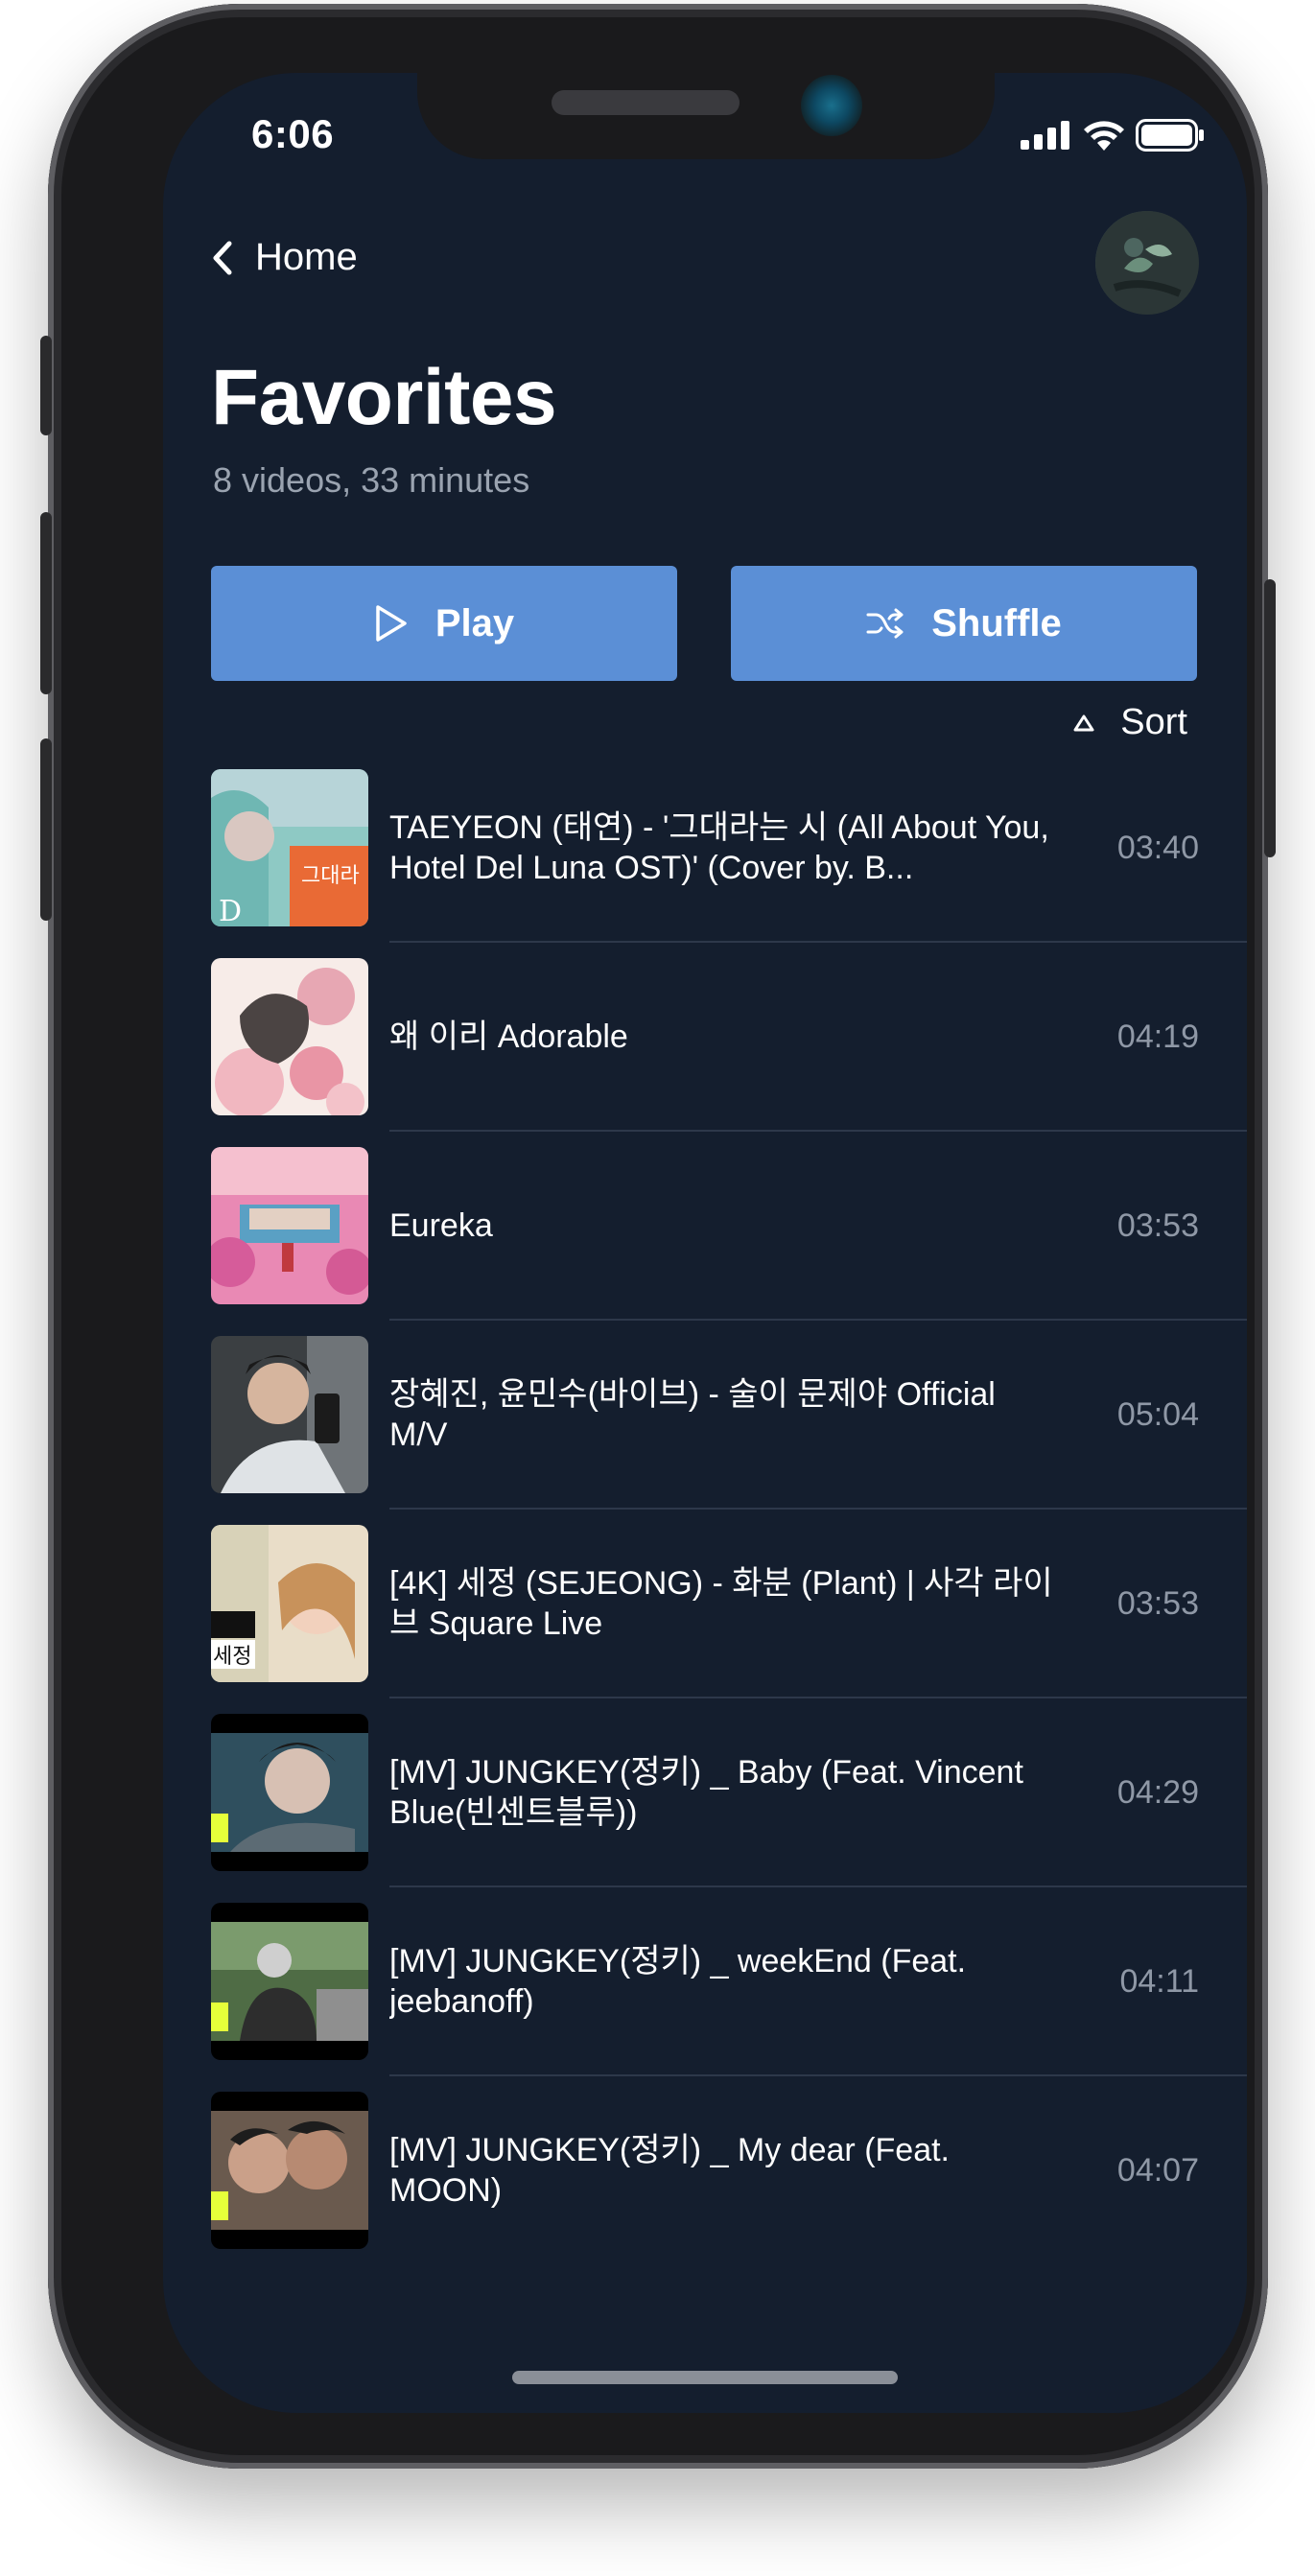 The image size is (1315, 2576). What do you see at coordinates (705, 2377) in the screenshot?
I see `home-indicator` at bounding box center [705, 2377].